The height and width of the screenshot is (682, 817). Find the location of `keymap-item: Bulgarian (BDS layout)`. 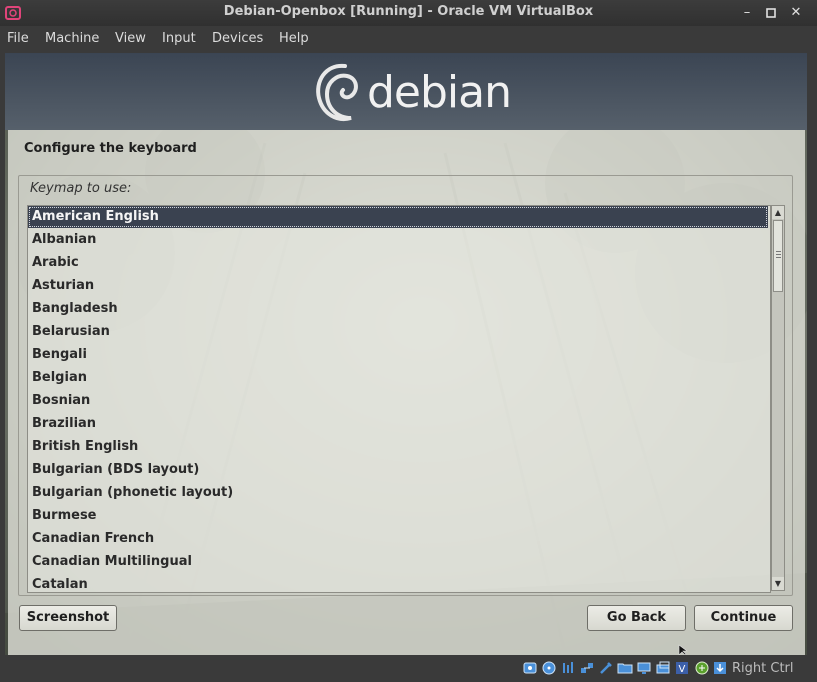

keymap-item: Bulgarian (BDS layout) is located at coordinates (398, 470).